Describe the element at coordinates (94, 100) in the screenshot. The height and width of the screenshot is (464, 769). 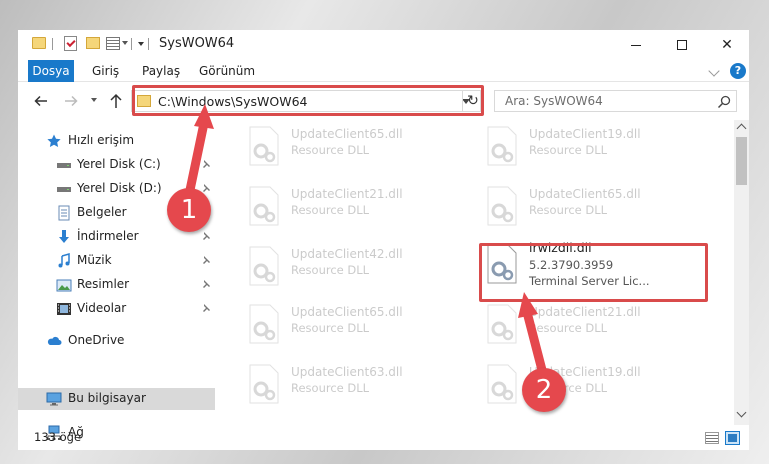
I see `recent-locations-icon` at that location.